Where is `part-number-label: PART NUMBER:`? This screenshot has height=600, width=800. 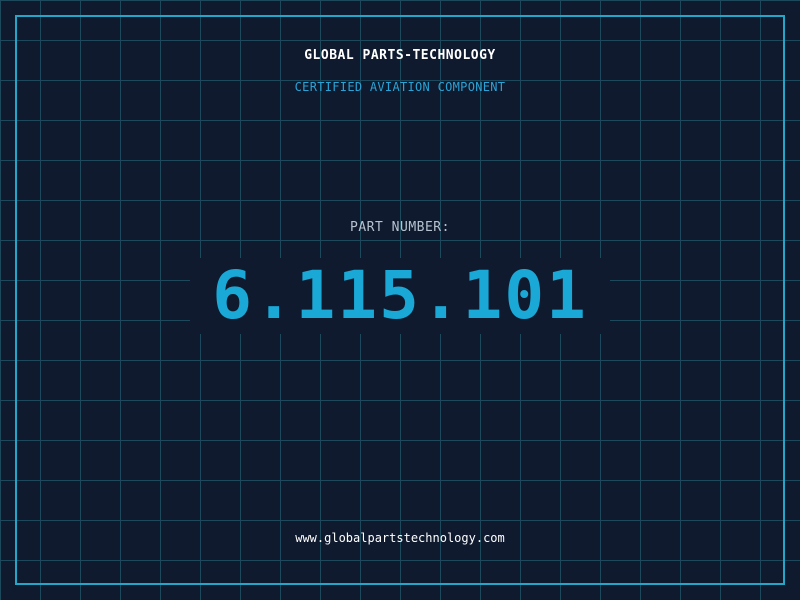 part-number-label: PART NUMBER: is located at coordinates (400, 227).